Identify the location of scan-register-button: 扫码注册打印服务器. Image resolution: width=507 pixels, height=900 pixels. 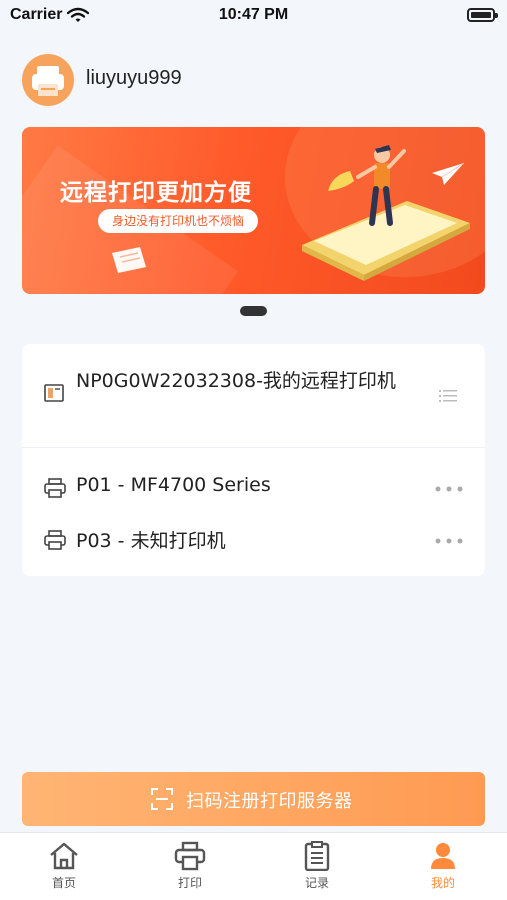
(253, 799).